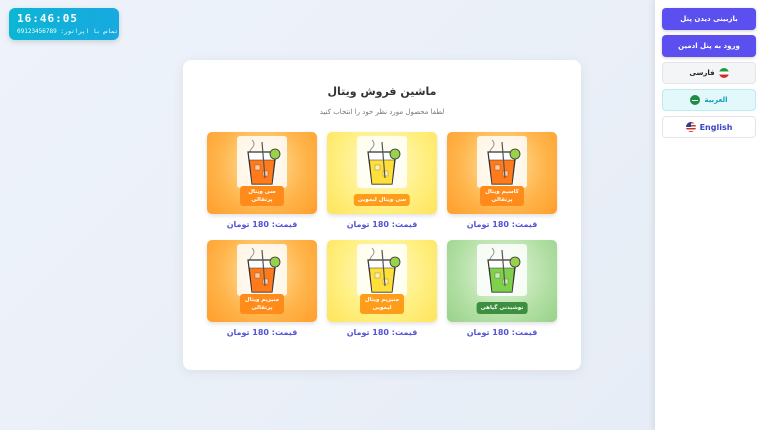 The height and width of the screenshot is (430, 764). I want to click on product-tile: سی ویتال پرتقالی, so click(262, 173).